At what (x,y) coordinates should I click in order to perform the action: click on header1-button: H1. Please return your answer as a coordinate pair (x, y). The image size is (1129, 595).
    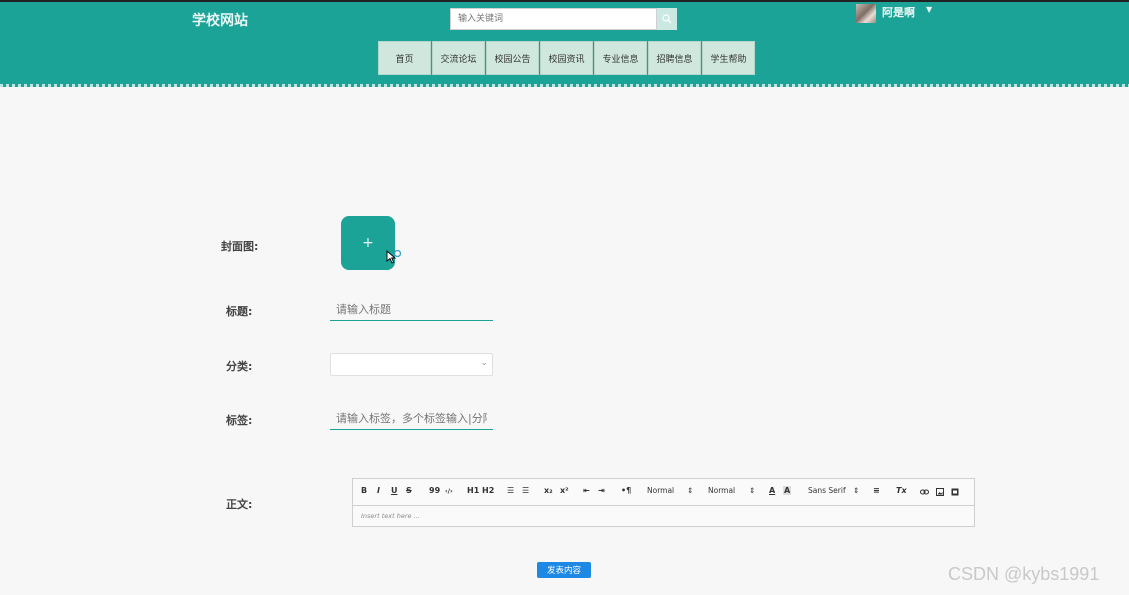
    Looking at the image, I should click on (473, 490).